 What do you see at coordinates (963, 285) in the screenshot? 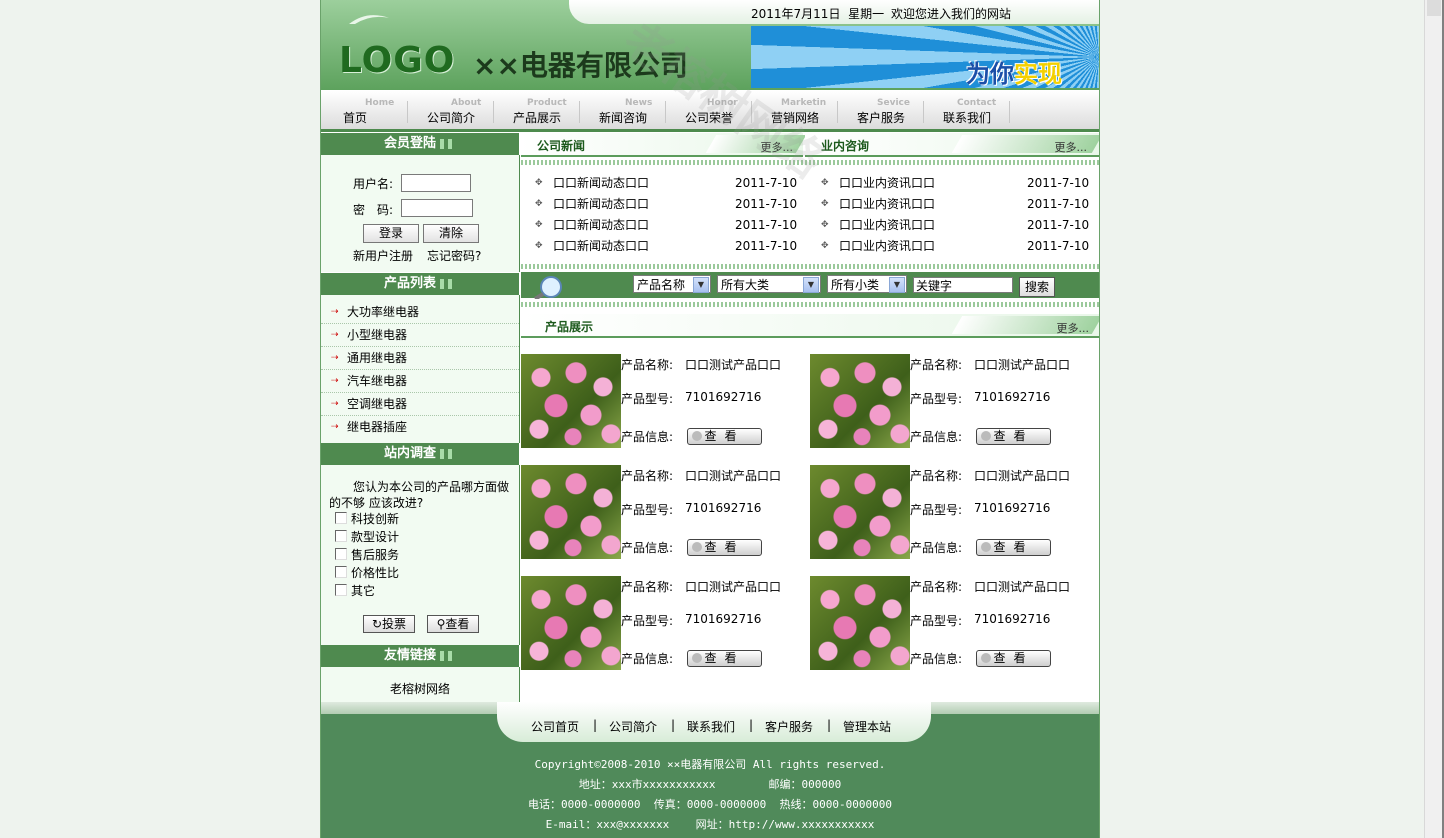
I see `keyword-input: 关键字` at bounding box center [963, 285].